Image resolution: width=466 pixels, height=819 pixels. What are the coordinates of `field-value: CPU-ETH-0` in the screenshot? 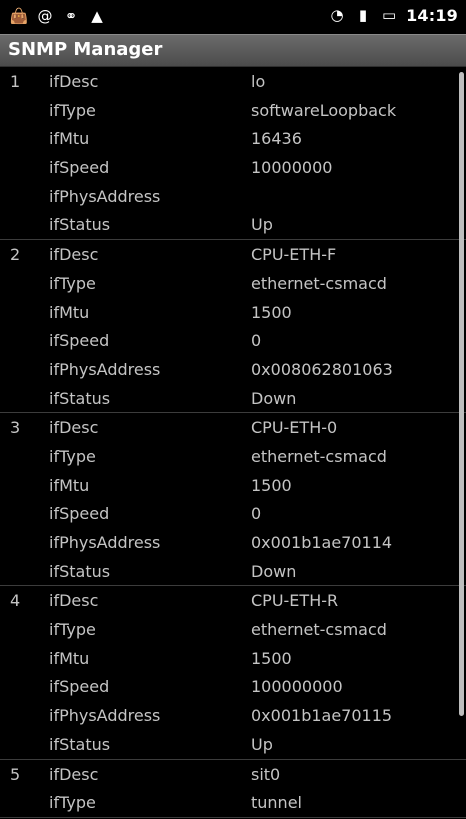 It's located at (294, 428).